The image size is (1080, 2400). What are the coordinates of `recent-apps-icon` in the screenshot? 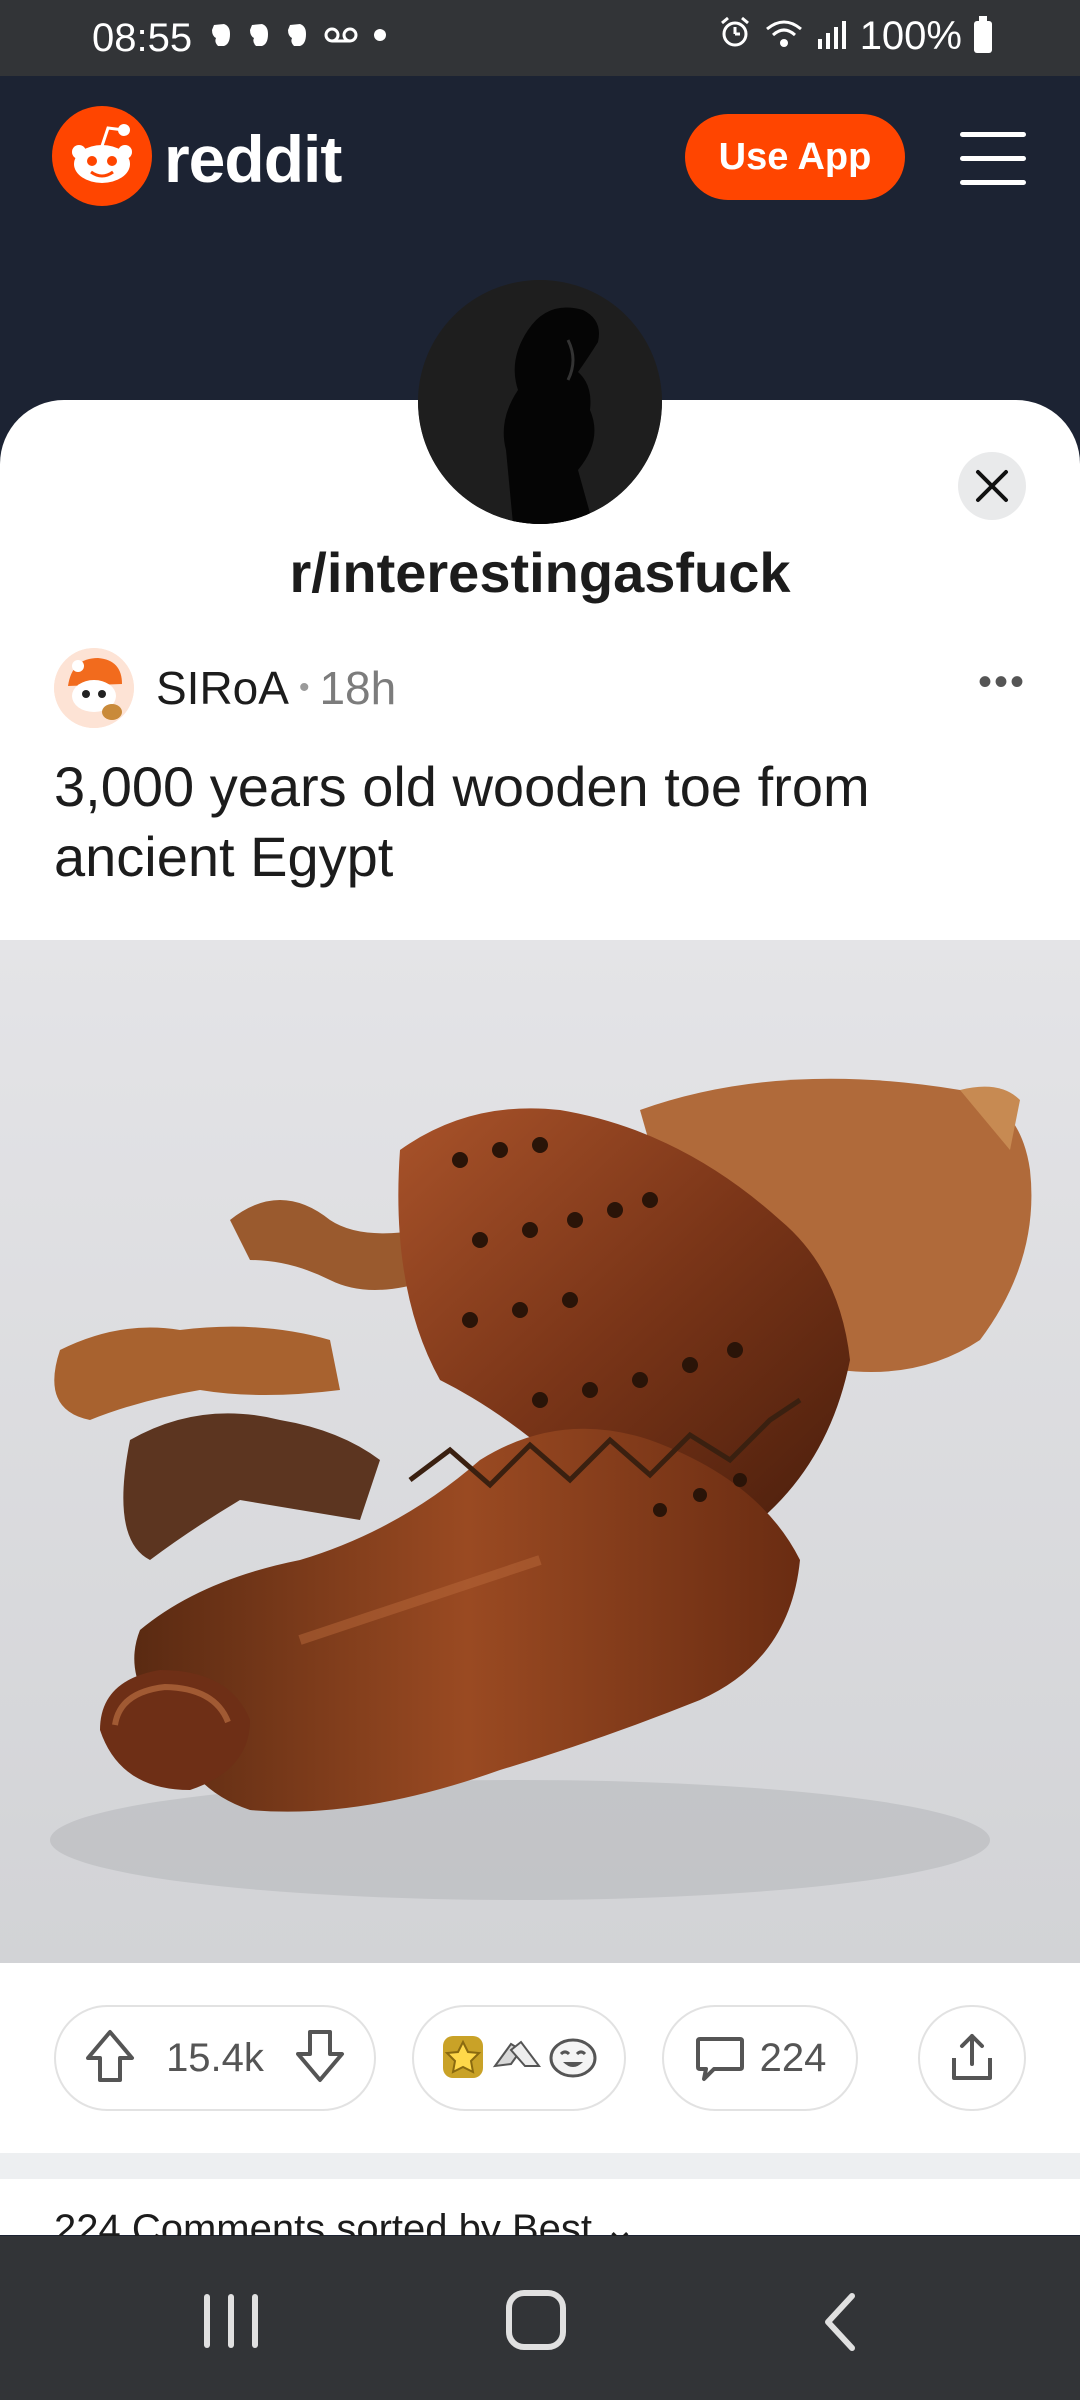 It's located at (231, 2321).